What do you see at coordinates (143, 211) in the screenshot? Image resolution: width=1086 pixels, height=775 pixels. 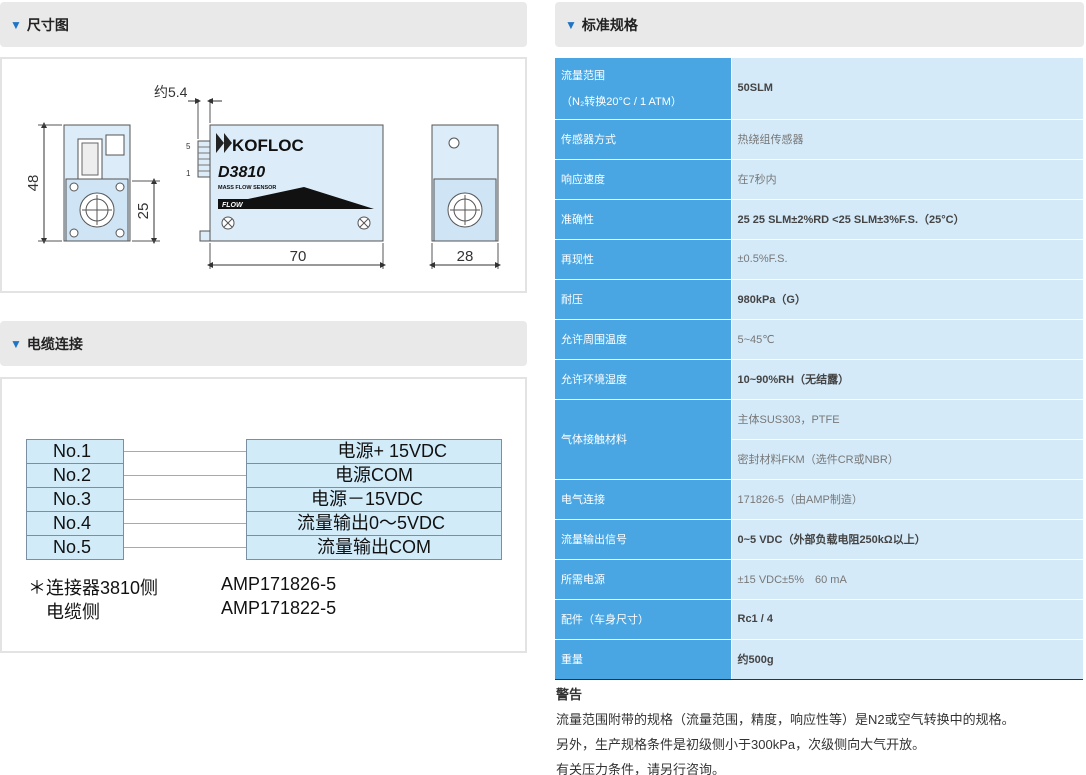 I see `dim-25-label: 25` at bounding box center [143, 211].